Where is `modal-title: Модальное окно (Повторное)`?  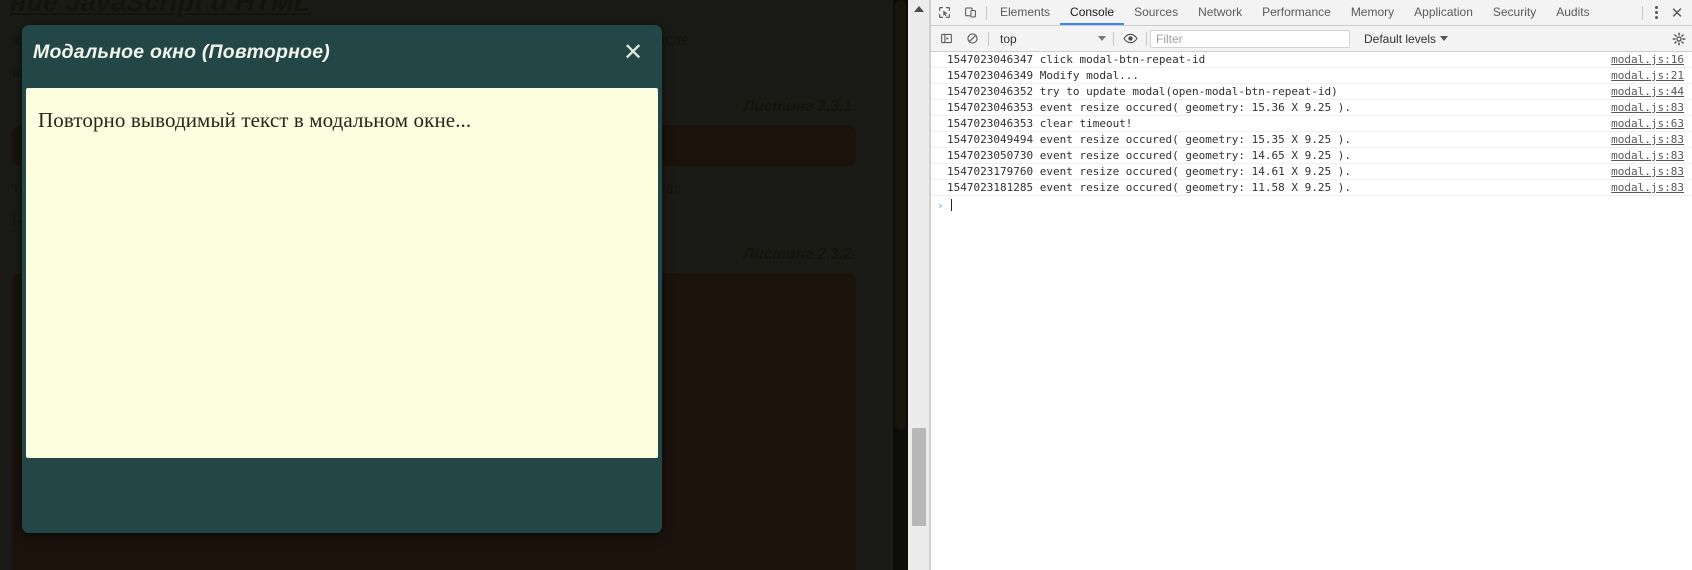
modal-title: Модальное окно (Повторное) is located at coordinates (181, 52).